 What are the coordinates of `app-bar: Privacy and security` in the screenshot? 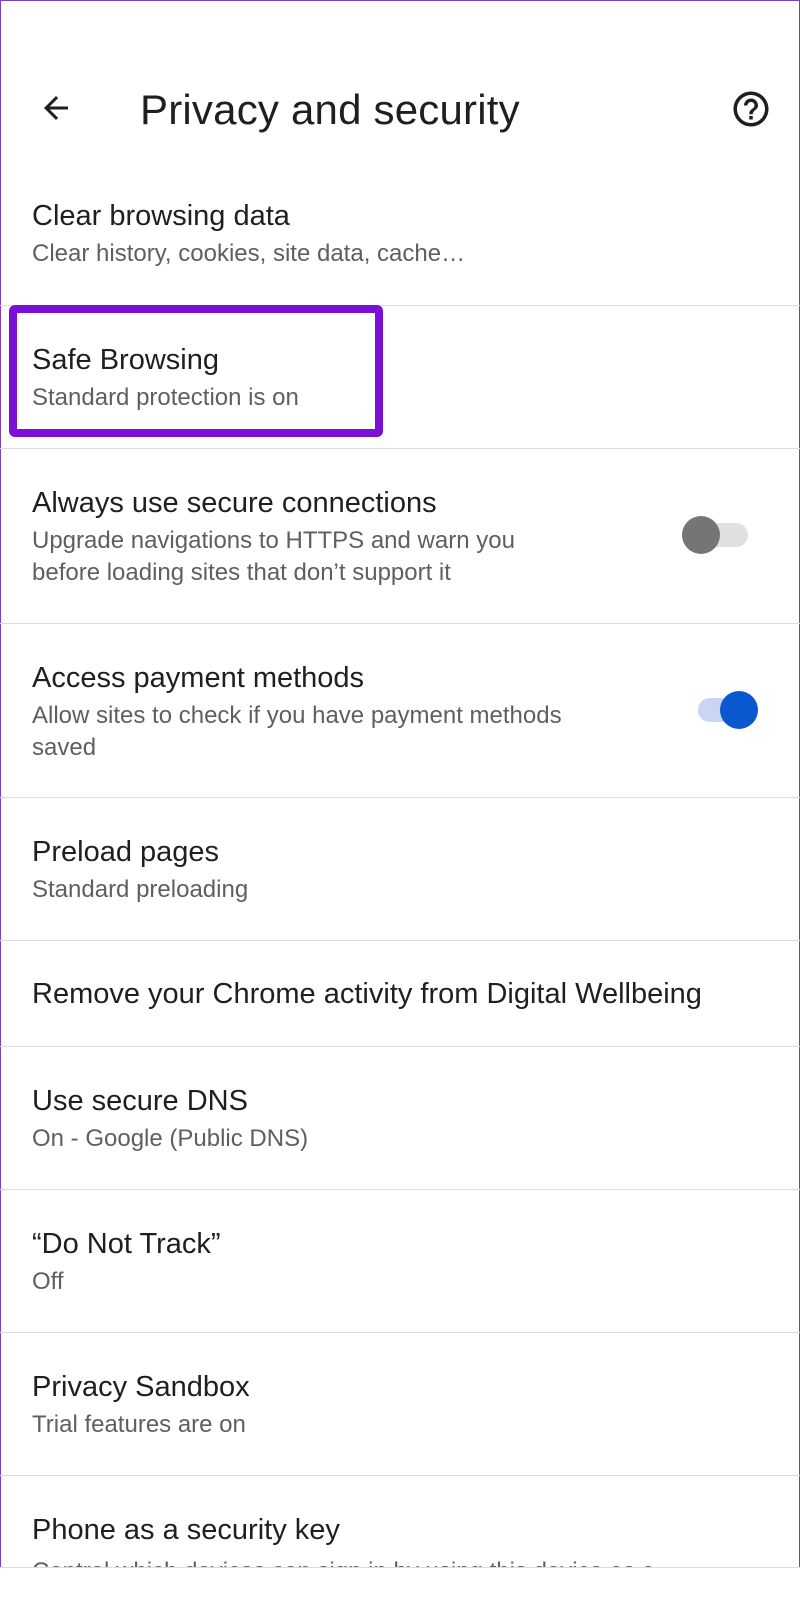 It's located at (400, 100).